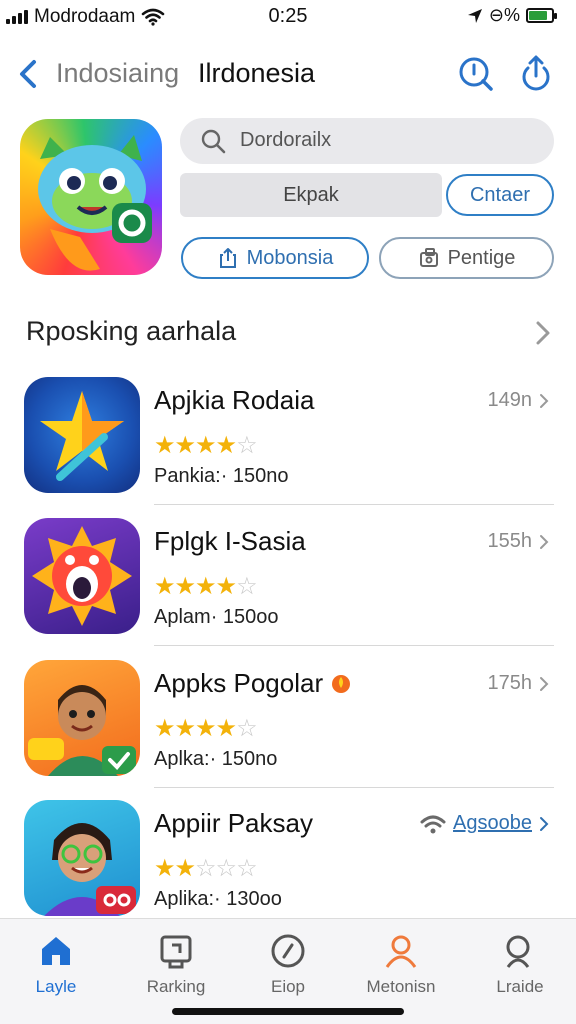 This screenshot has width=576, height=1024. I want to click on tab-explore: Eiop, so click(288, 964).